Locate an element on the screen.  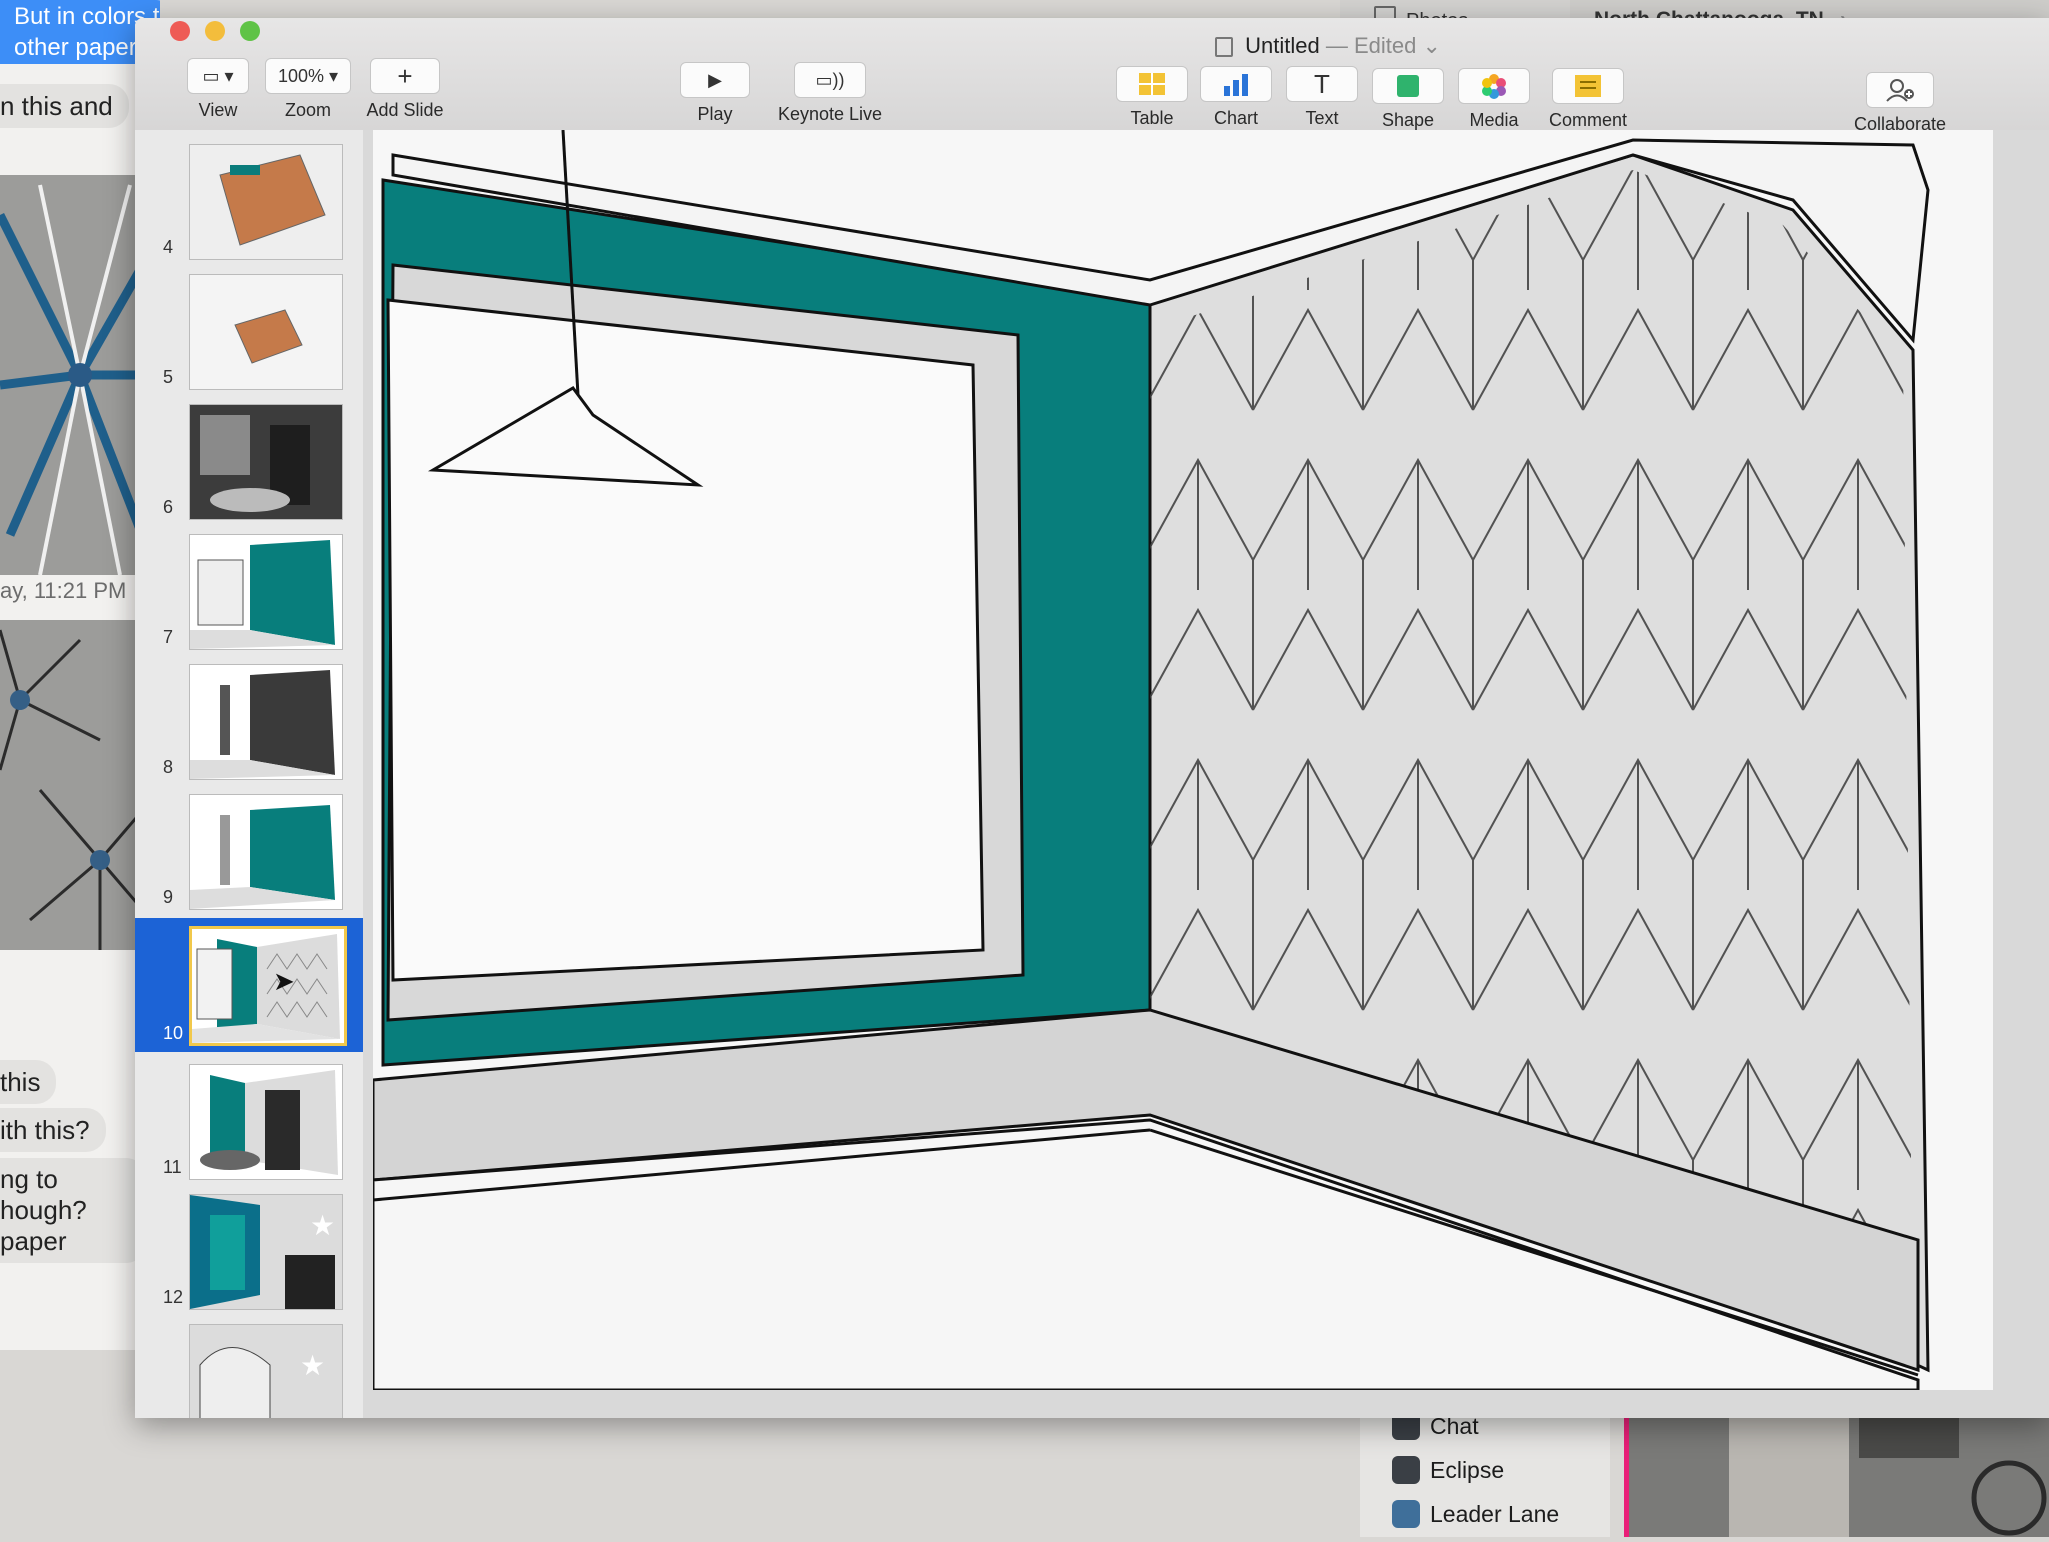
shape-label: Shape is located at coordinates (1408, 120).